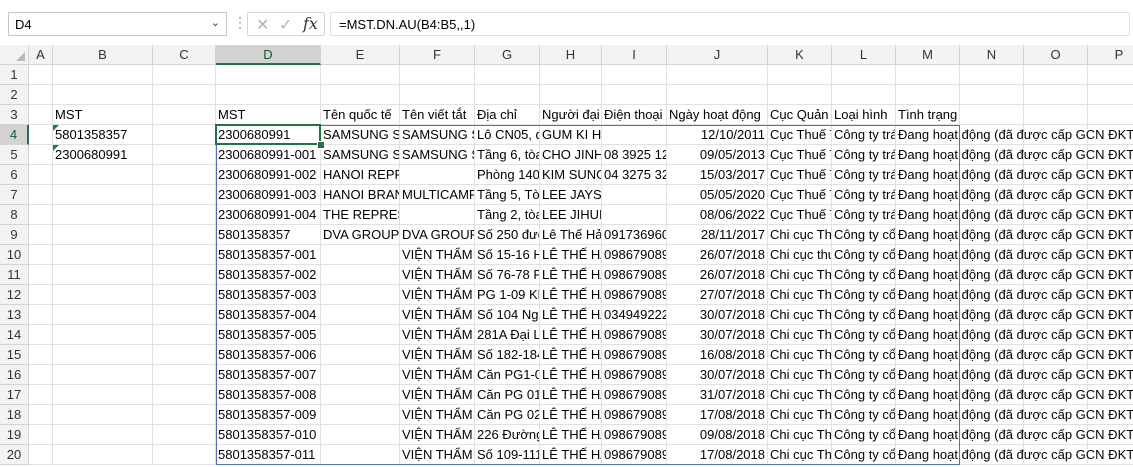  What do you see at coordinates (215, 22) in the screenshot?
I see `chevron-down-icon: ⌄` at bounding box center [215, 22].